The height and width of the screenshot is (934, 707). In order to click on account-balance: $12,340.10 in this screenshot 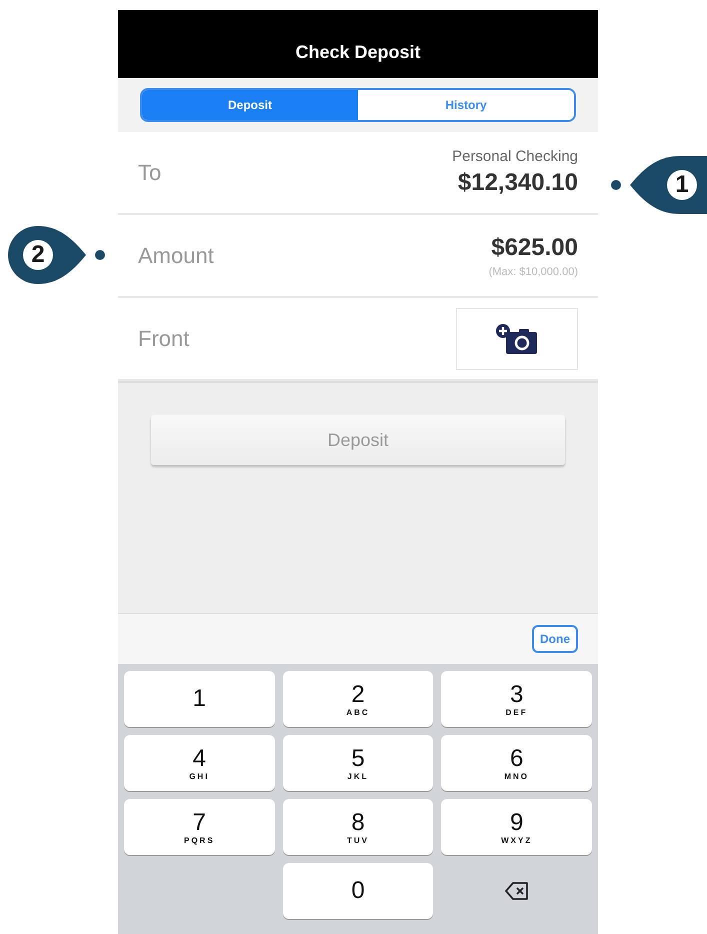, I will do `click(518, 183)`.